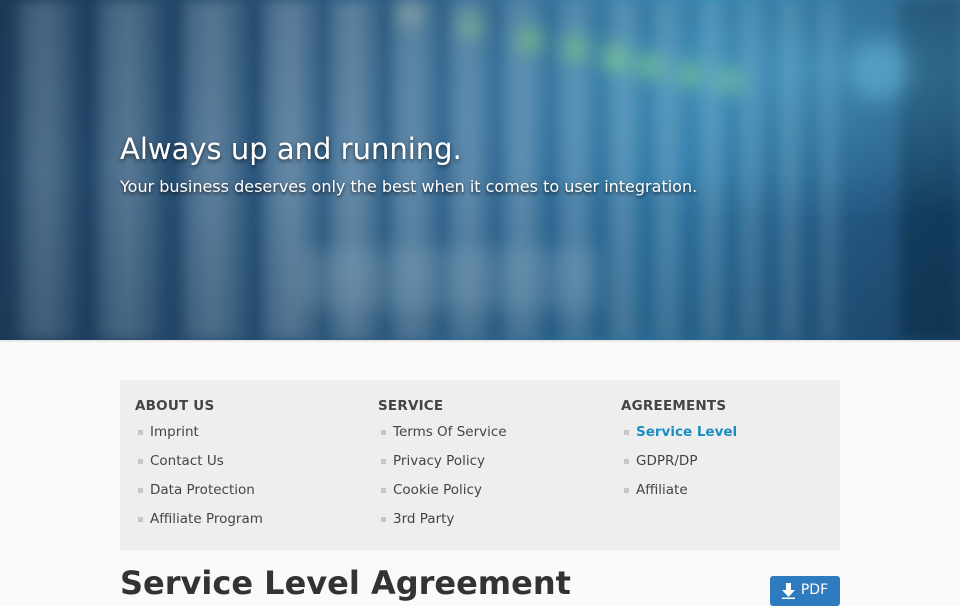 This screenshot has height=606, width=960. I want to click on page-title: Service Level Agreement, so click(345, 583).